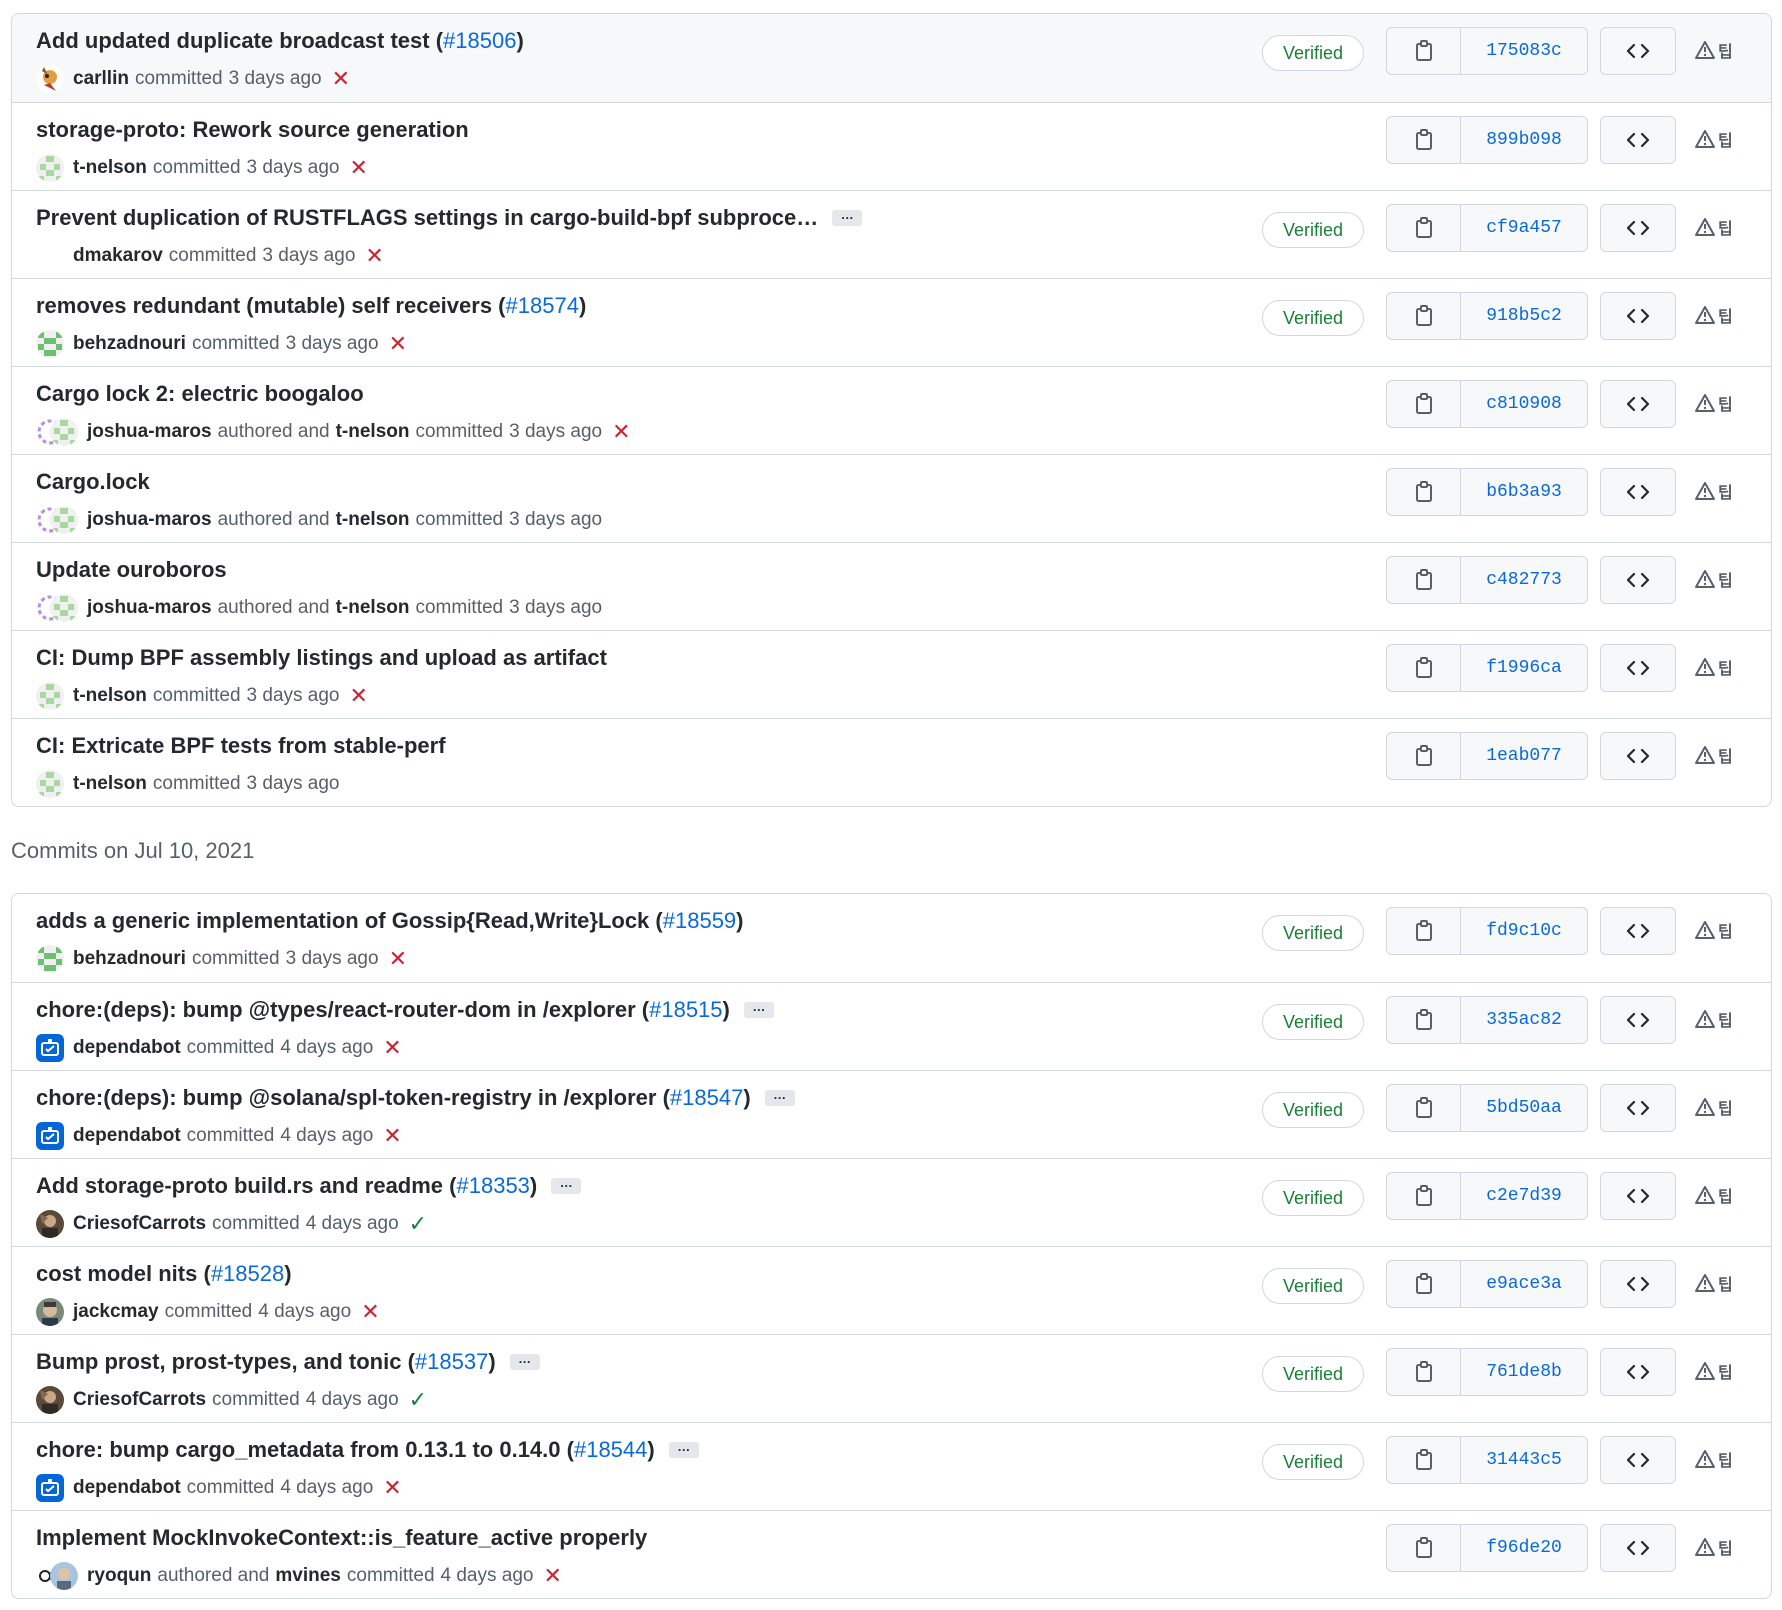 Image resolution: width=1782 pixels, height=1610 pixels. I want to click on commit-sha-link: 1eab077, so click(1524, 756).